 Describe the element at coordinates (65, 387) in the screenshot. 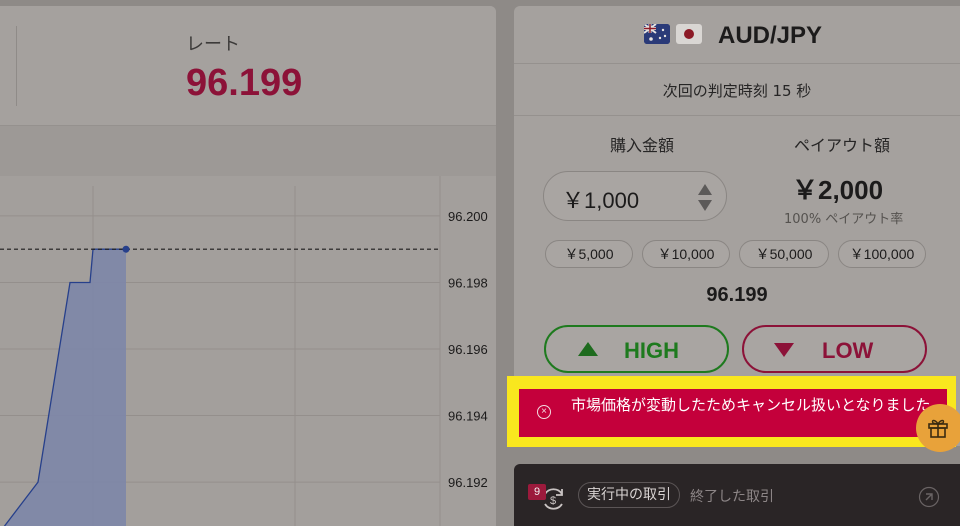

I see `price-area-fill` at that location.